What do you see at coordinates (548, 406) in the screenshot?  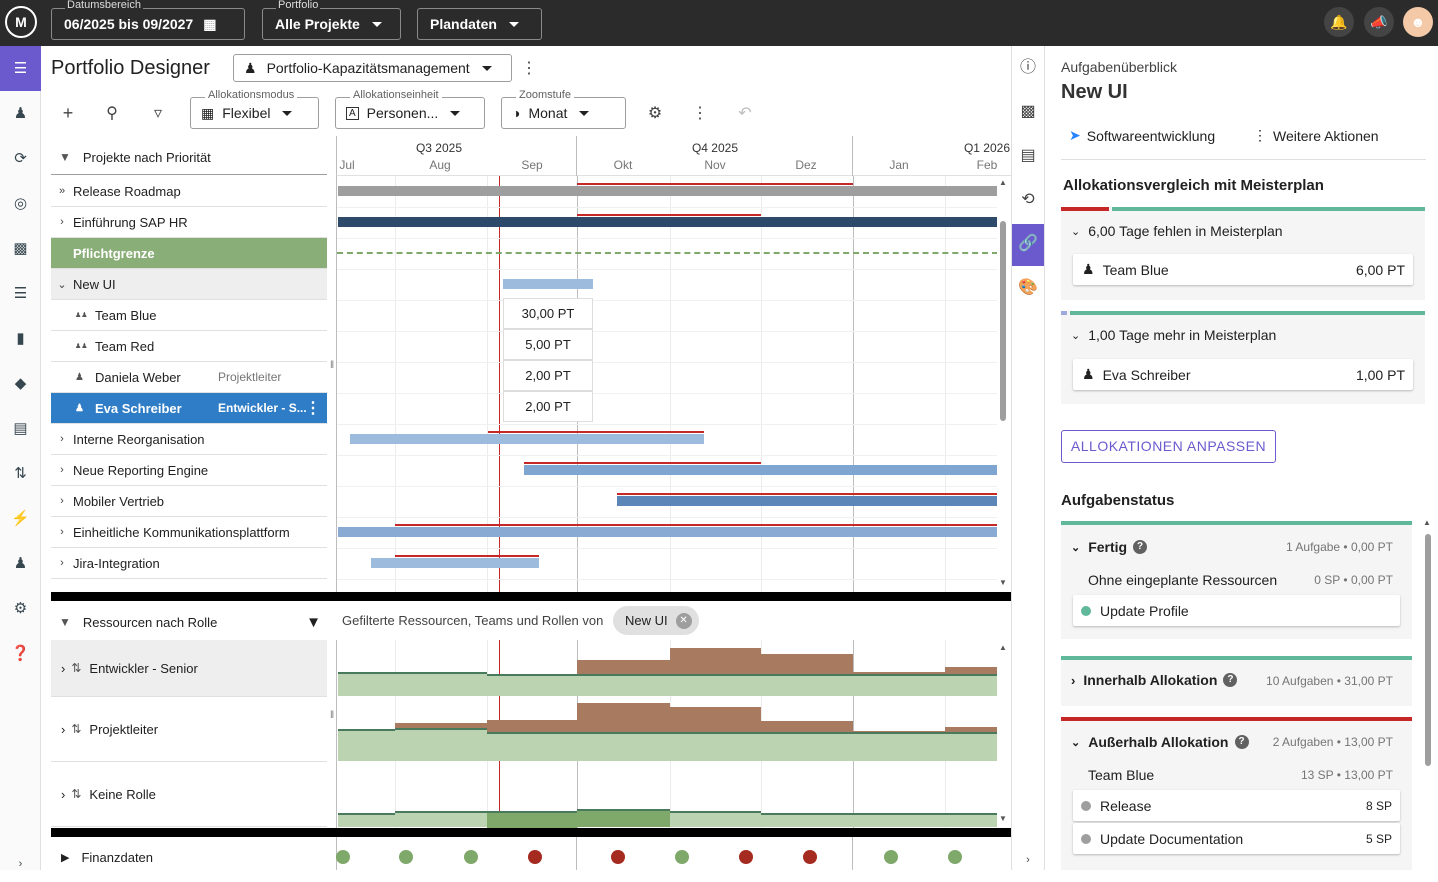 I see `allocation-value: 2,00 PT` at bounding box center [548, 406].